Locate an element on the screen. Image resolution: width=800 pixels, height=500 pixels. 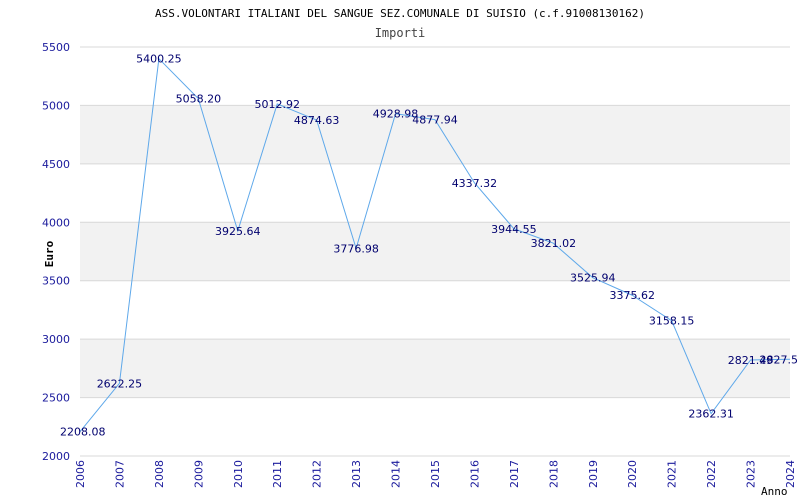
x-tick-label: 2018 is located at coordinates (553, 474).